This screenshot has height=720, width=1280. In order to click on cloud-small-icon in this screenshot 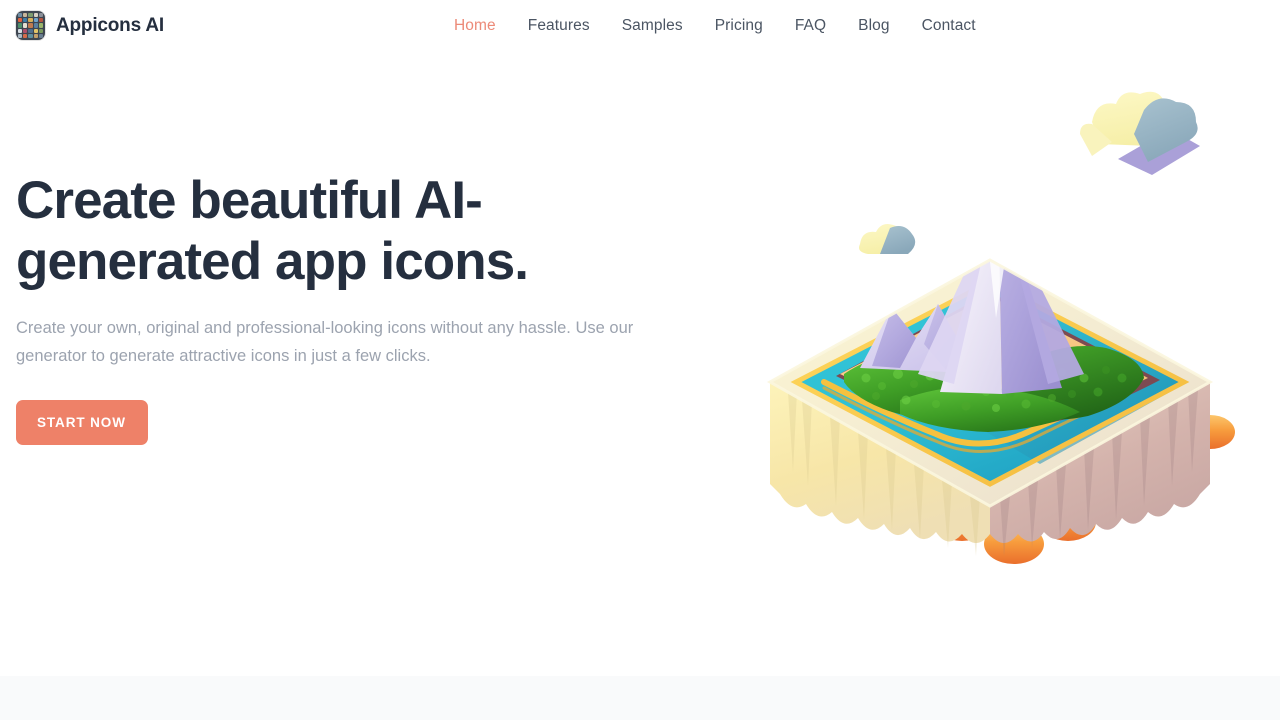, I will do `click(887, 239)`.